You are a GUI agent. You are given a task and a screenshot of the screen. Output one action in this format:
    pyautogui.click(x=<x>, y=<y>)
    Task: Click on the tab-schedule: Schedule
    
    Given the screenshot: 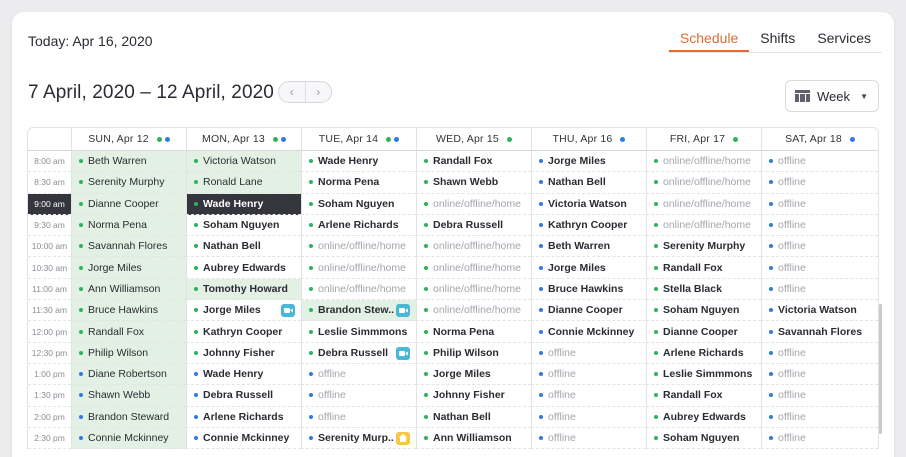 What is the action you would take?
    pyautogui.click(x=709, y=40)
    